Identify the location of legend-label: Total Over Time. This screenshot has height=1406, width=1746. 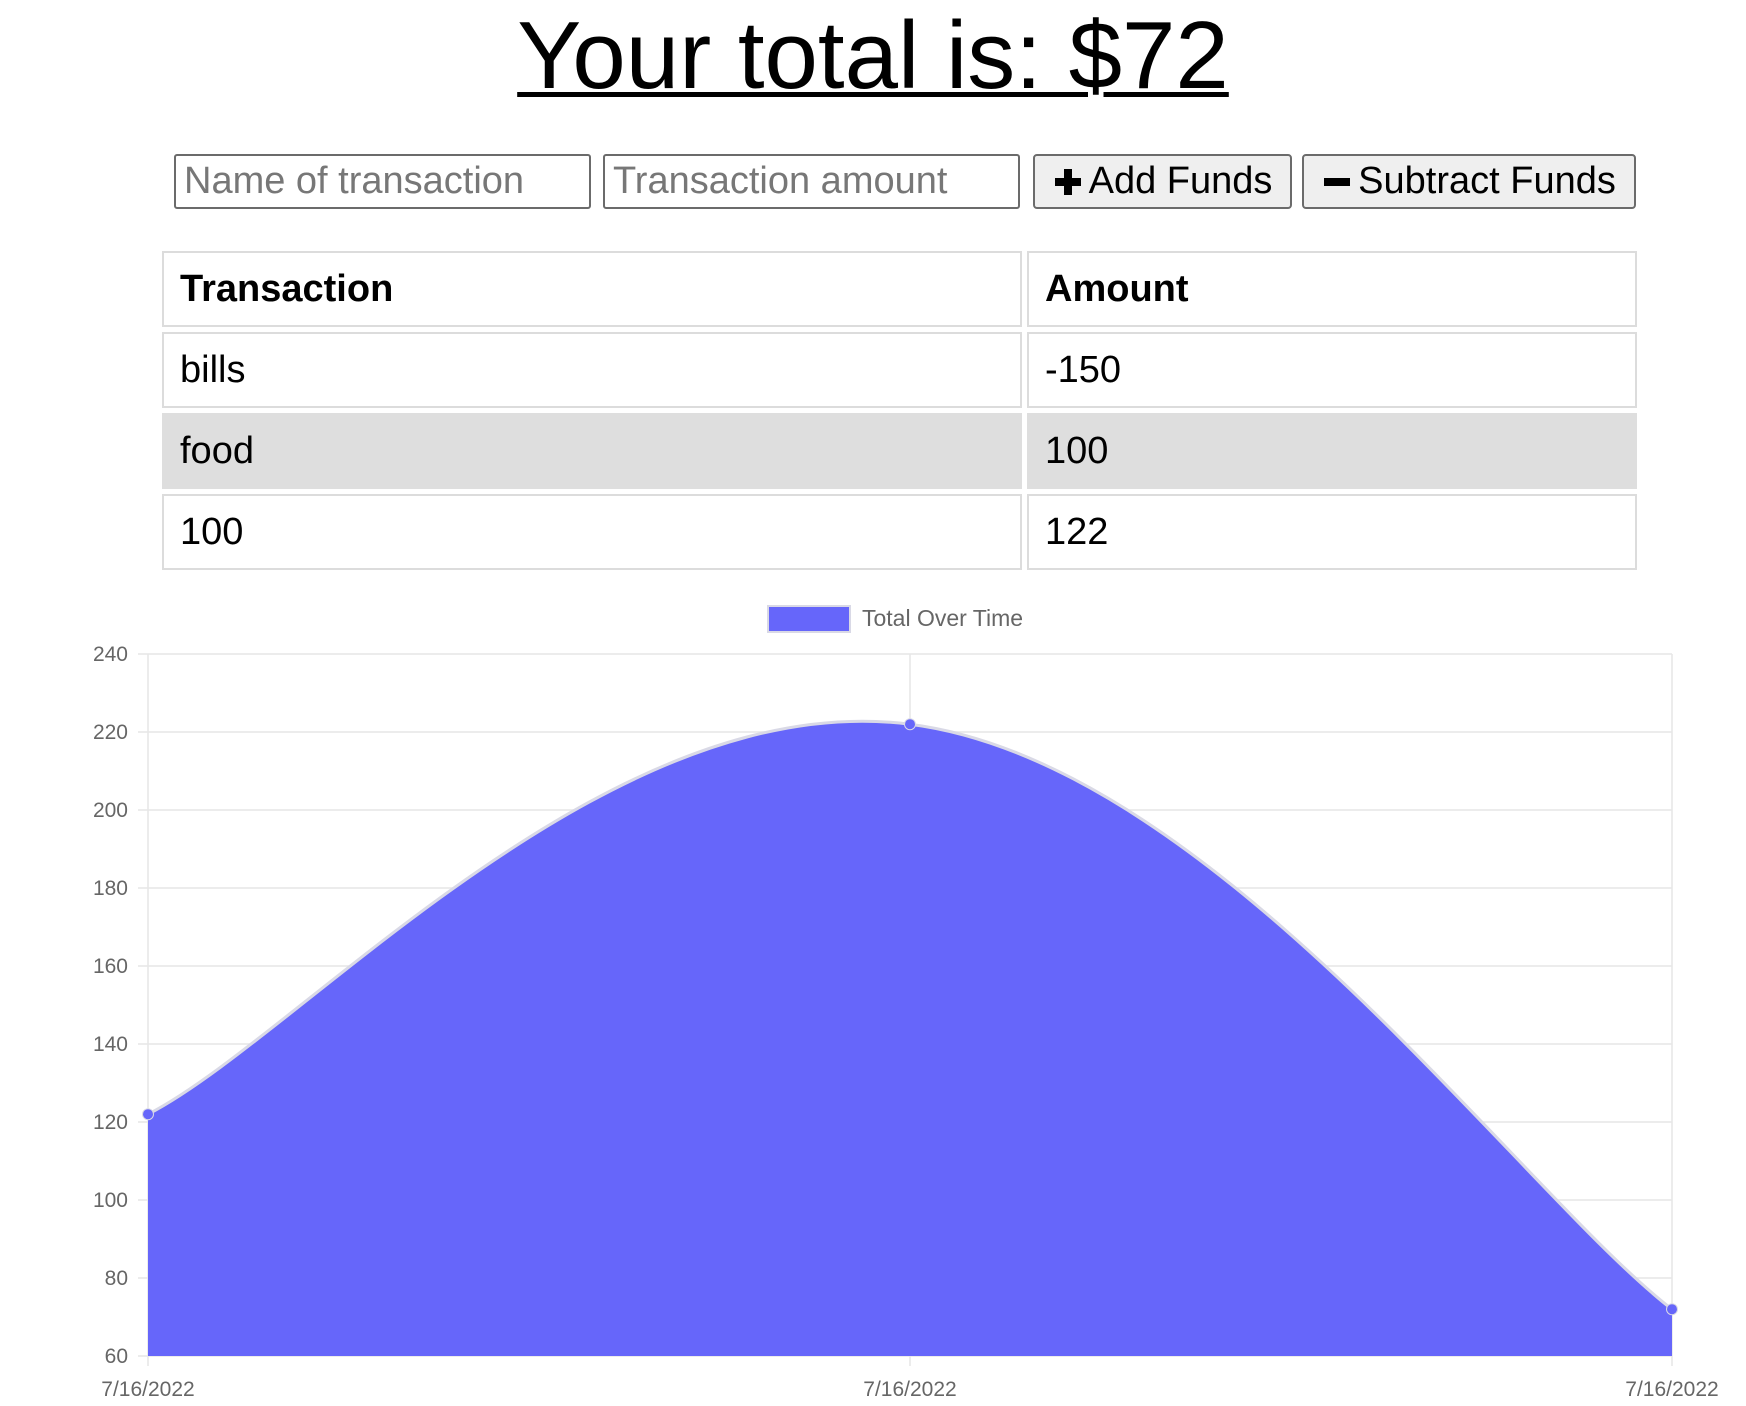
(942, 618).